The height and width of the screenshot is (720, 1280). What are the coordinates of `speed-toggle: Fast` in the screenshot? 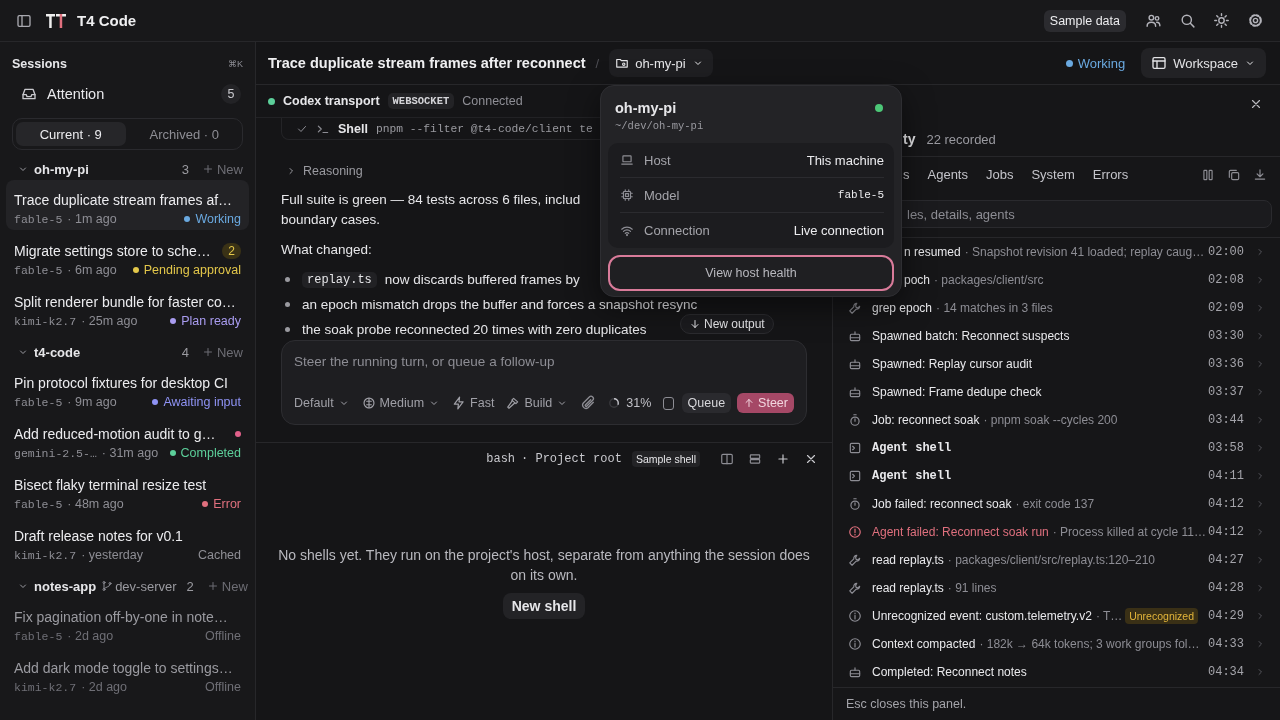 It's located at (473, 403).